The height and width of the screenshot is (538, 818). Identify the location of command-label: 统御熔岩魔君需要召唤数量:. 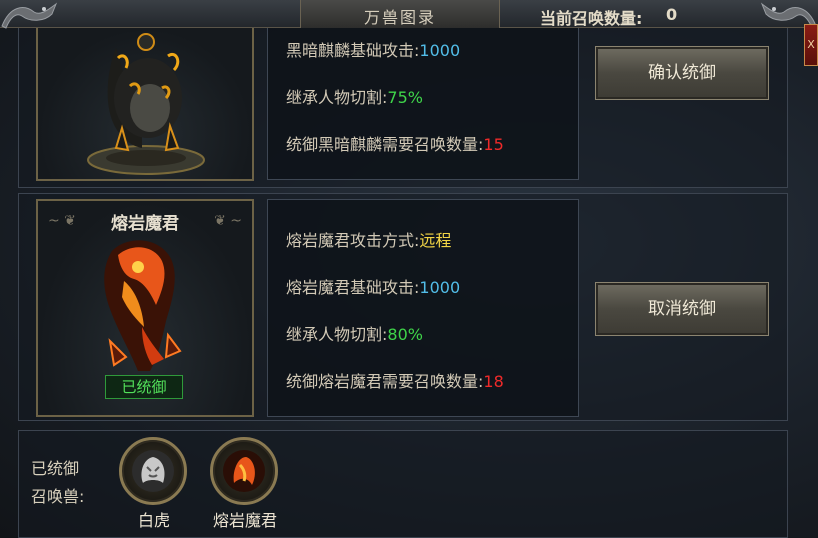
(385, 381).